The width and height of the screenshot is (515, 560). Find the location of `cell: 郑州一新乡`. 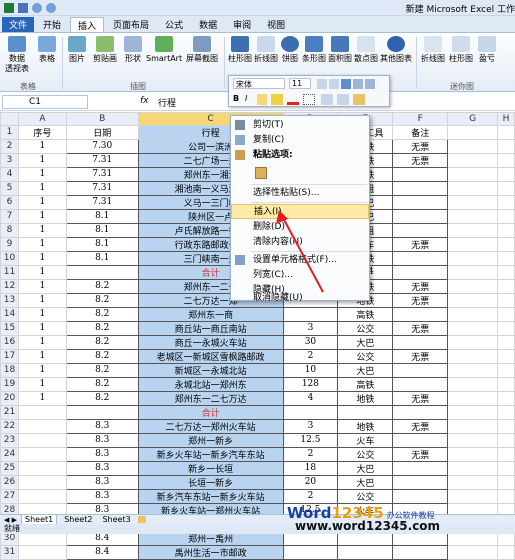

cell: 郑州一新乡 is located at coordinates (210, 440).